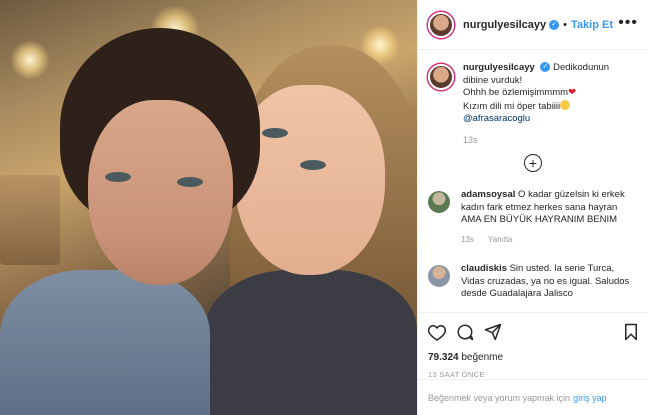 Image resolution: width=648 pixels, height=415 pixels. I want to click on heart-emoji-icon: ❤, so click(572, 92).